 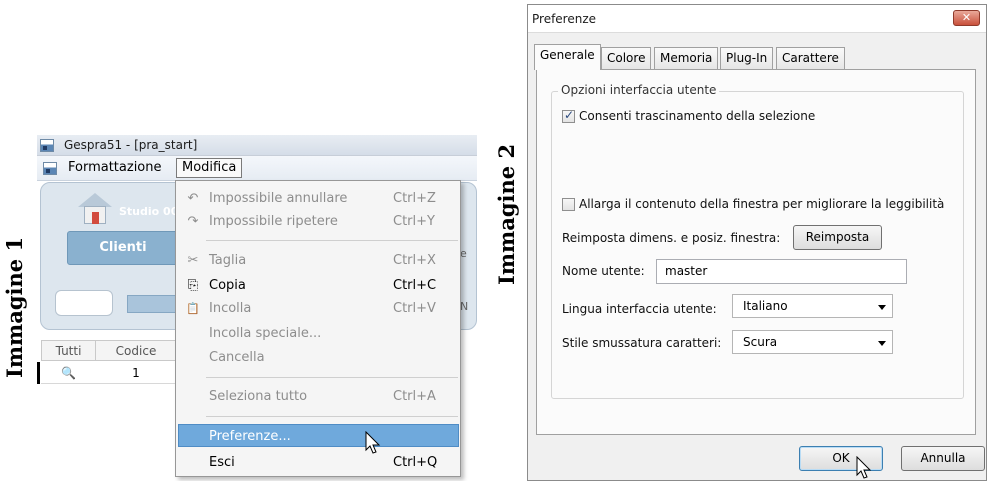 I want to click on menu-item-shortcut: Ctrl+Z, so click(x=414, y=198).